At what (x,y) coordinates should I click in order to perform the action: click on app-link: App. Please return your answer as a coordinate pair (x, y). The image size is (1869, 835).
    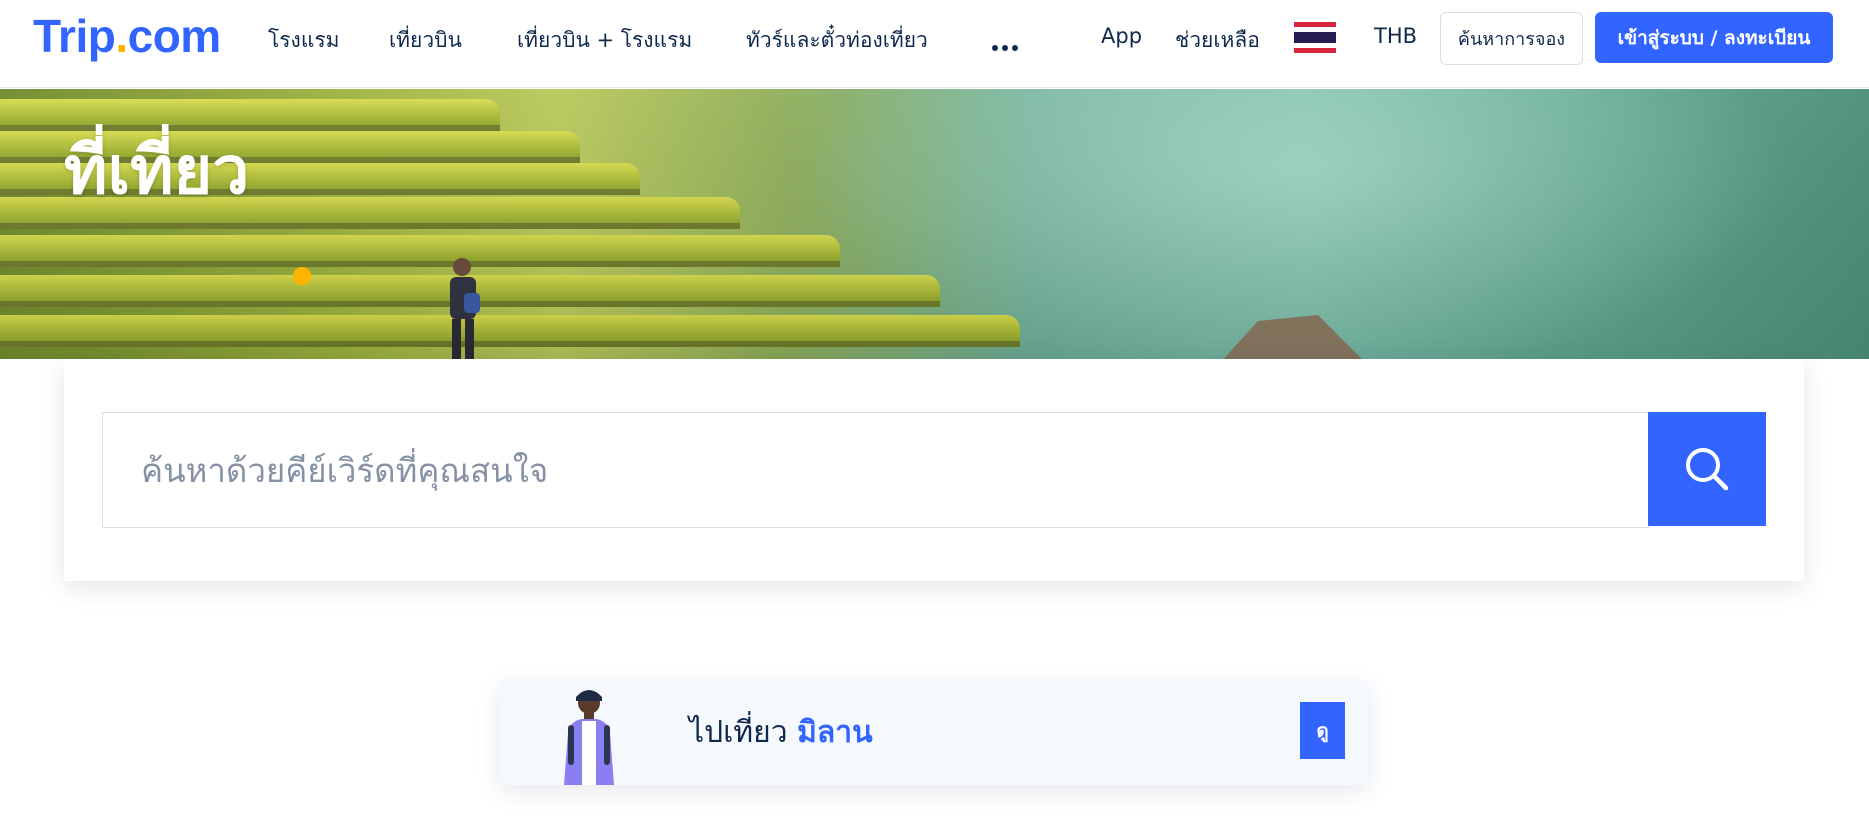
    Looking at the image, I should click on (1121, 36).